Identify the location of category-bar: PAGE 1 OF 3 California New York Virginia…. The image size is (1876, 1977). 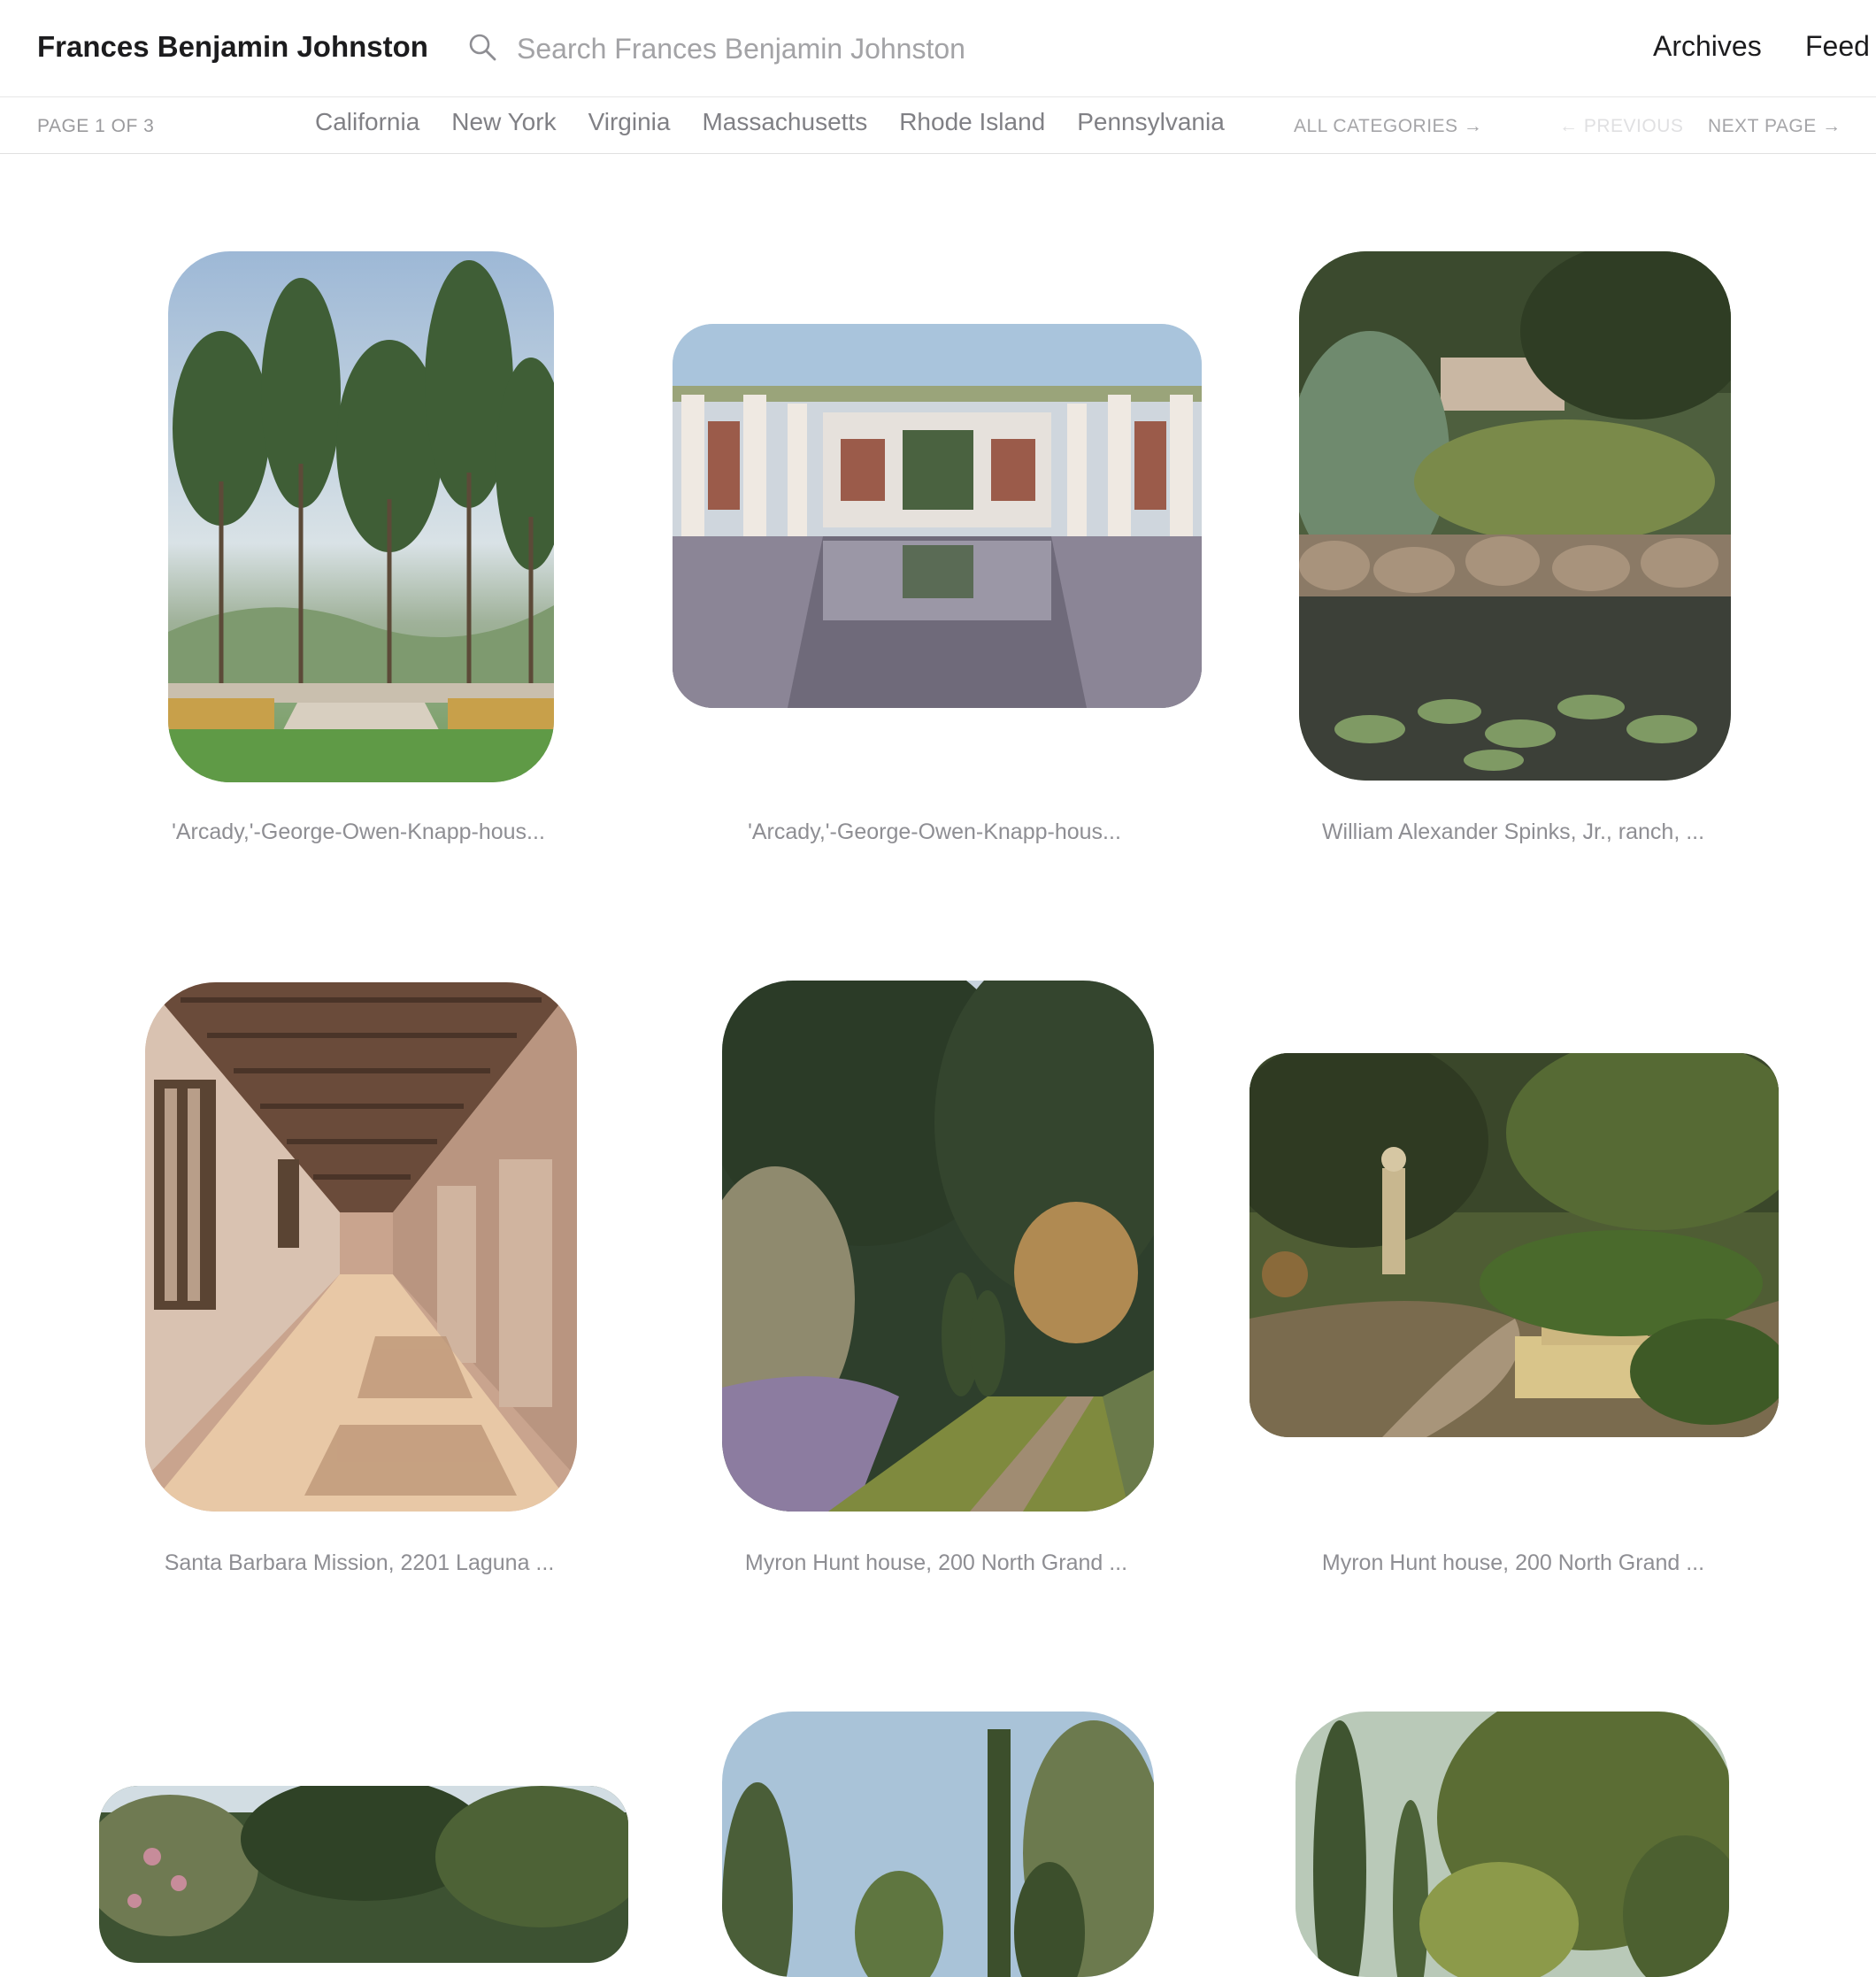
(938, 125).